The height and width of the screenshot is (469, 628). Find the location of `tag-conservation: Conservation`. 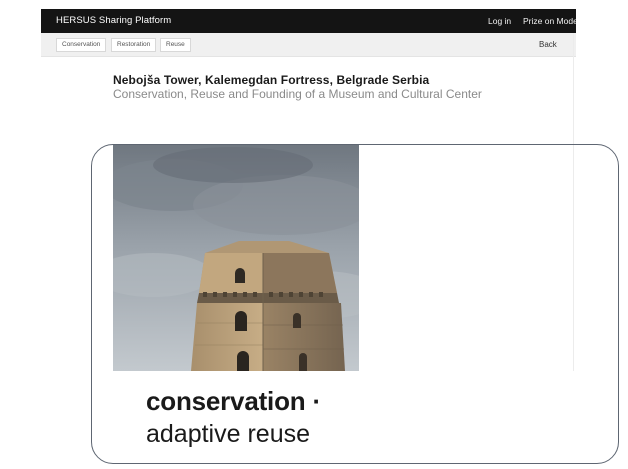

tag-conservation: Conservation is located at coordinates (81, 45).